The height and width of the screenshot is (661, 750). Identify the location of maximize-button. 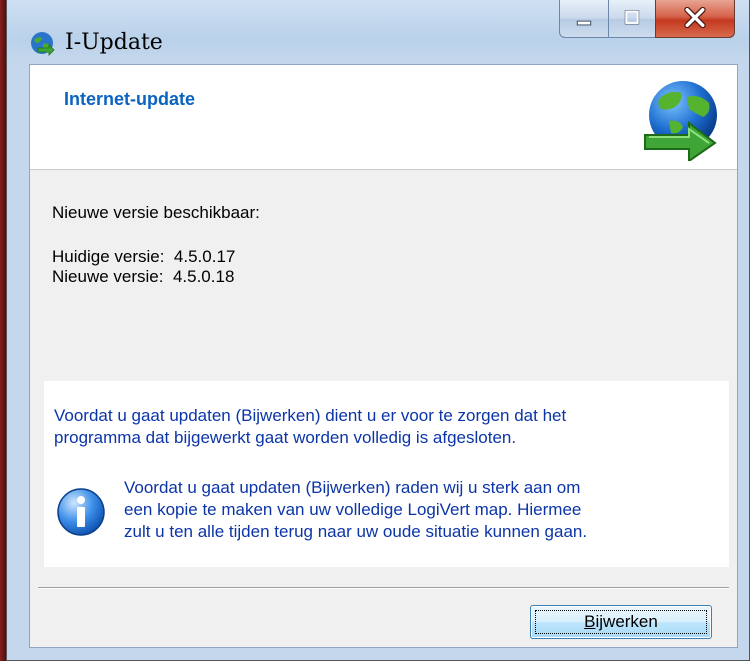
(632, 19).